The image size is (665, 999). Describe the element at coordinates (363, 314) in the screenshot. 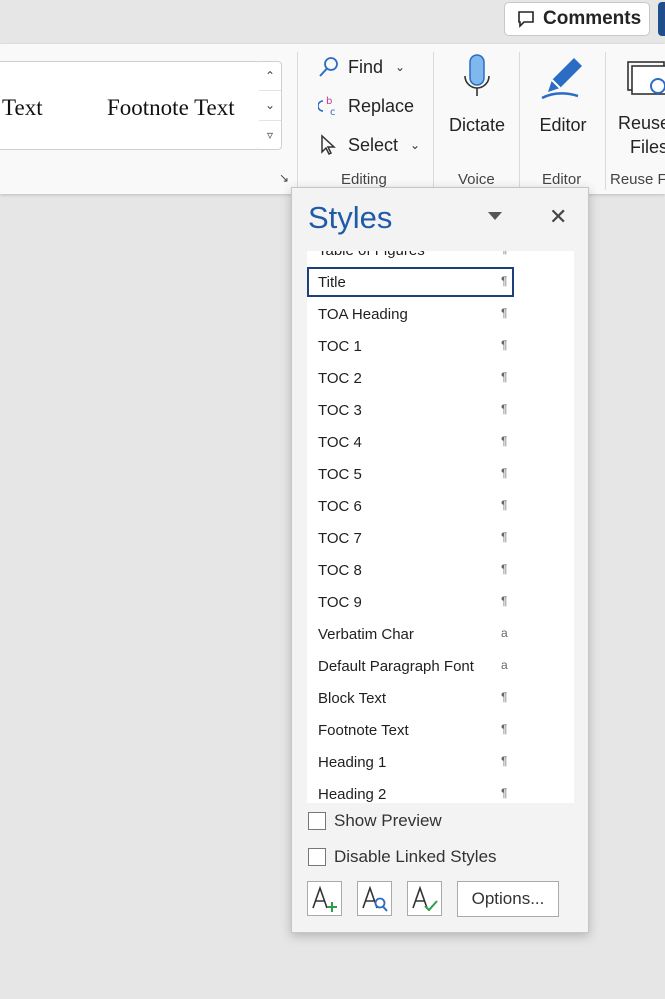

I see `style-name: TOA Heading` at that location.